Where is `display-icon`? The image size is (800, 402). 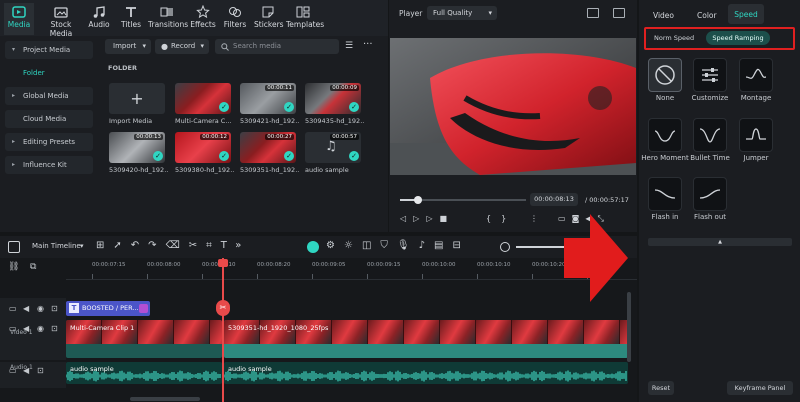 display-icon is located at coordinates (619, 13).